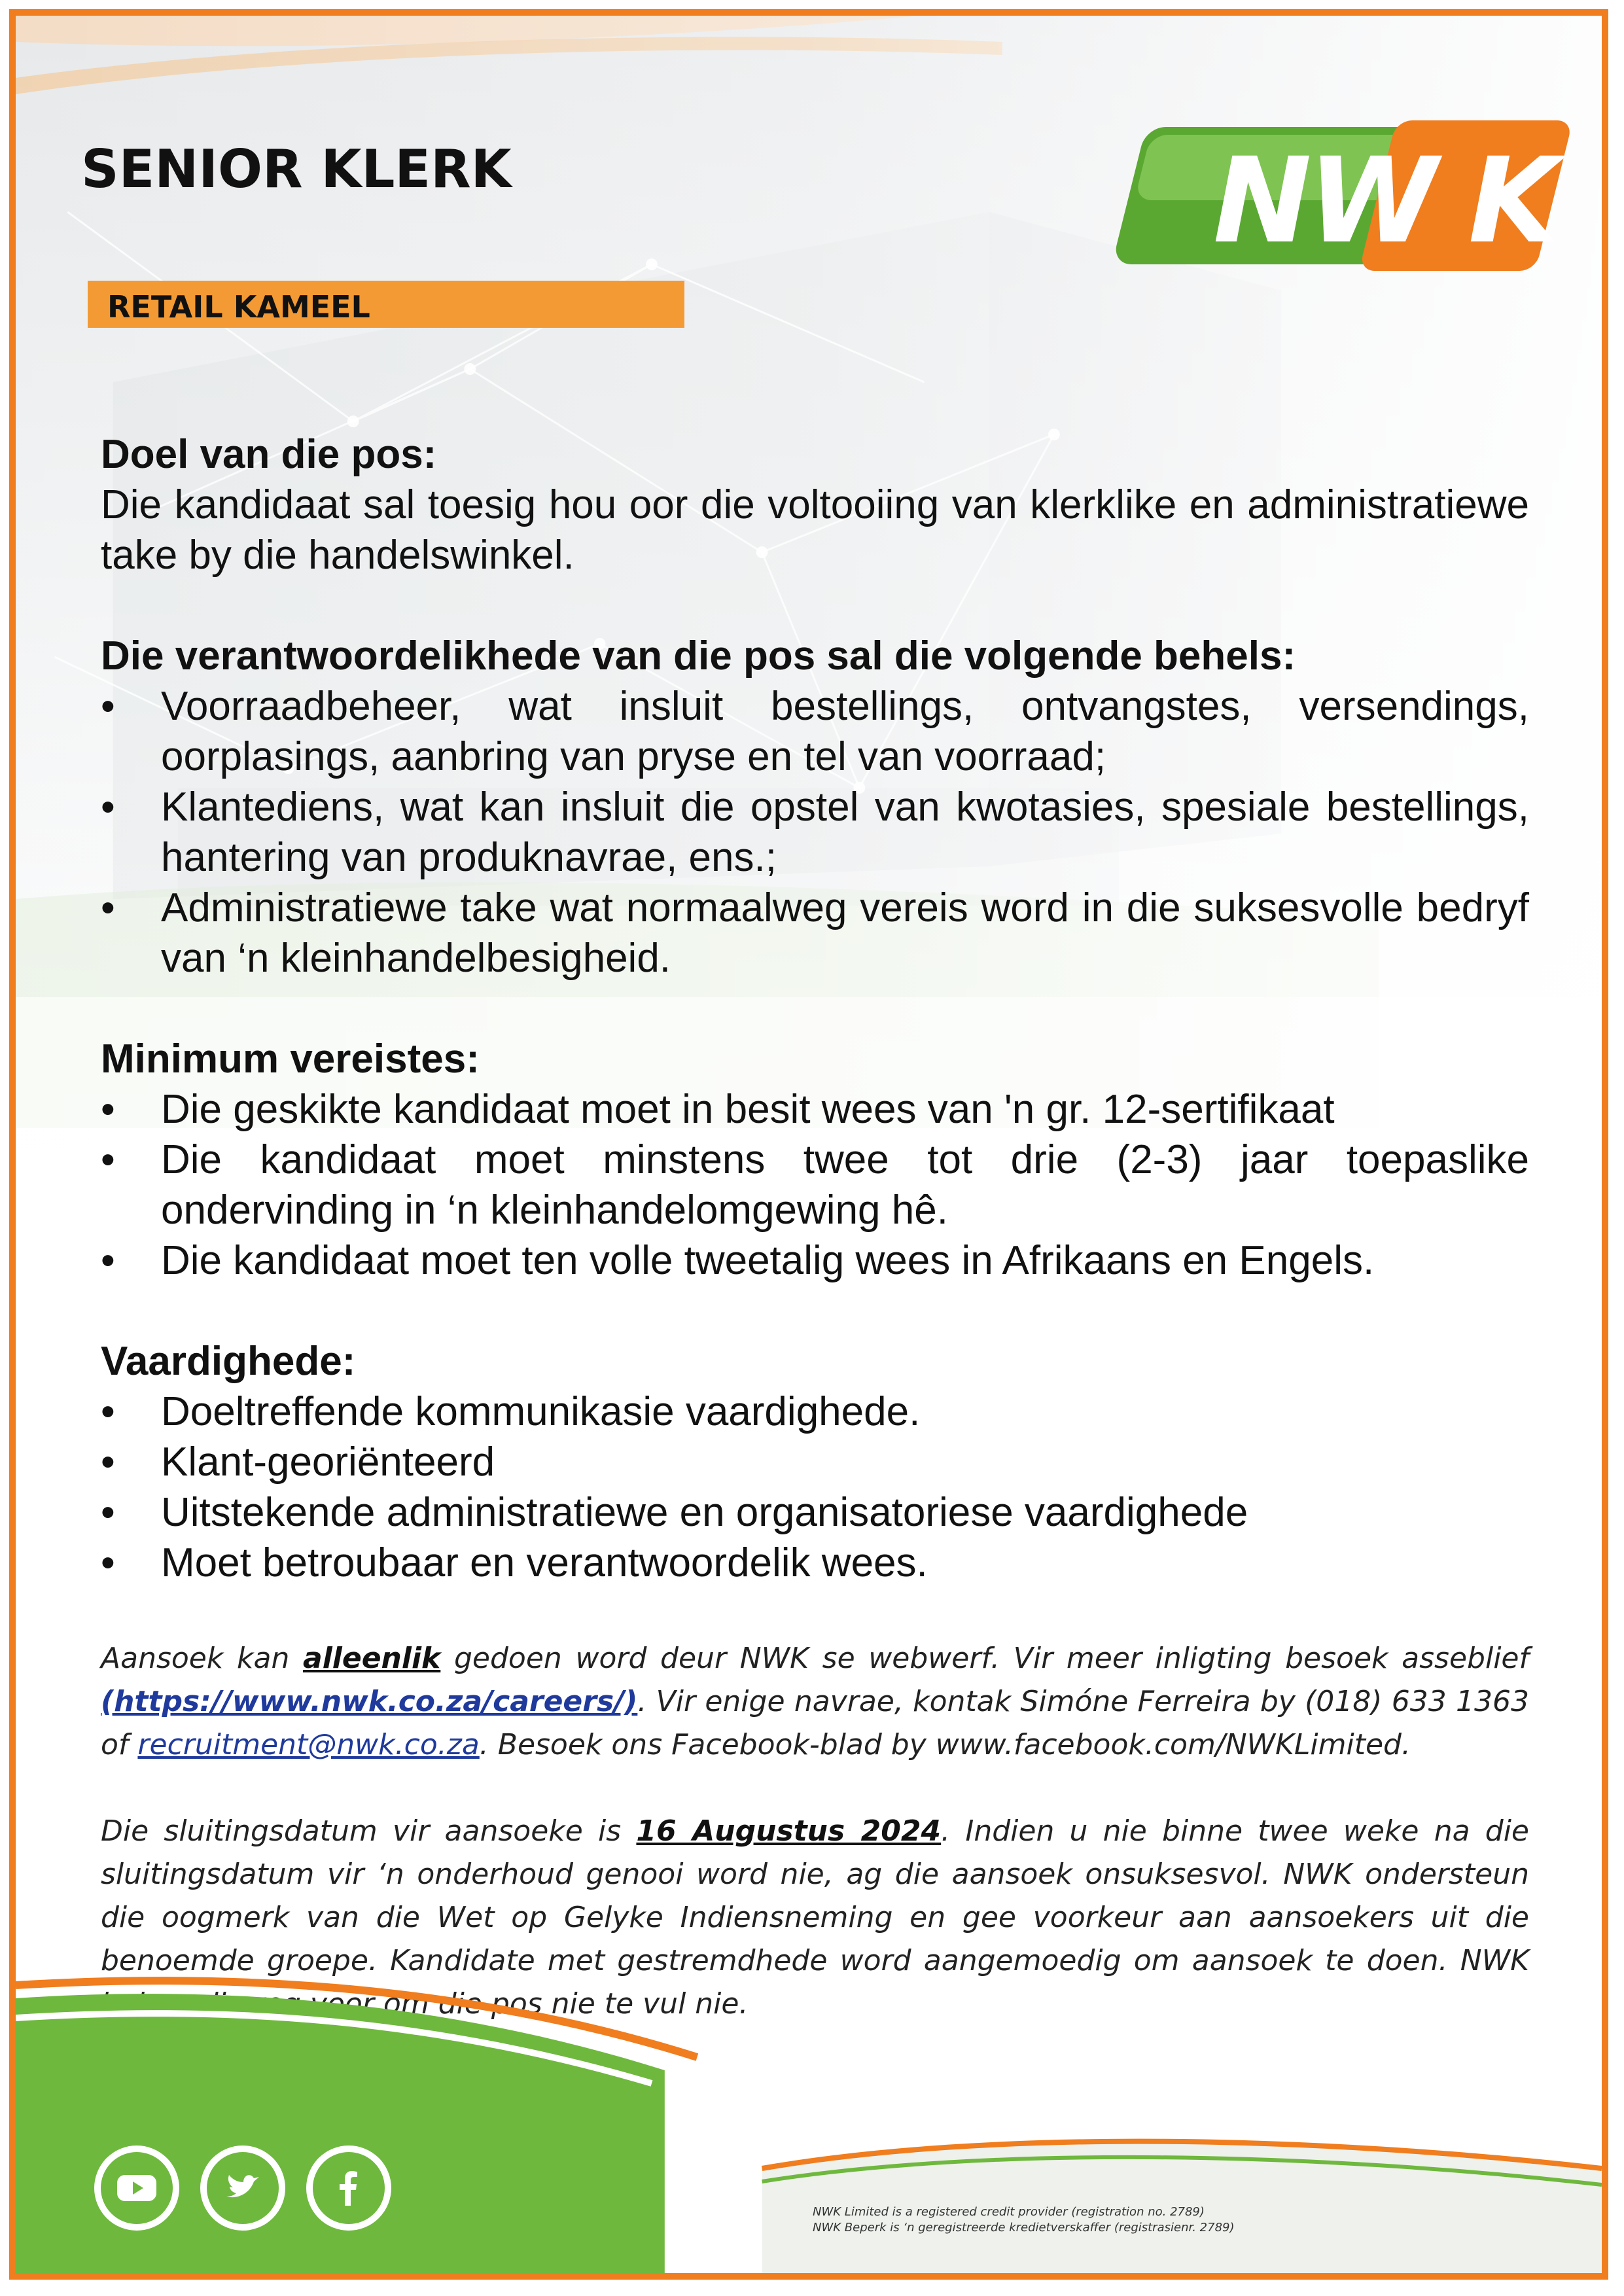  What do you see at coordinates (308, 1744) in the screenshot?
I see `email-link: recruitment@nwk.co.za` at bounding box center [308, 1744].